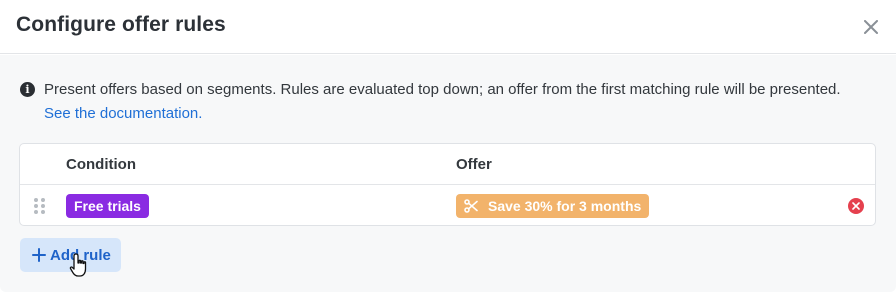 Image resolution: width=896 pixels, height=292 pixels. I want to click on table-header: Condition Offer, so click(447, 164).